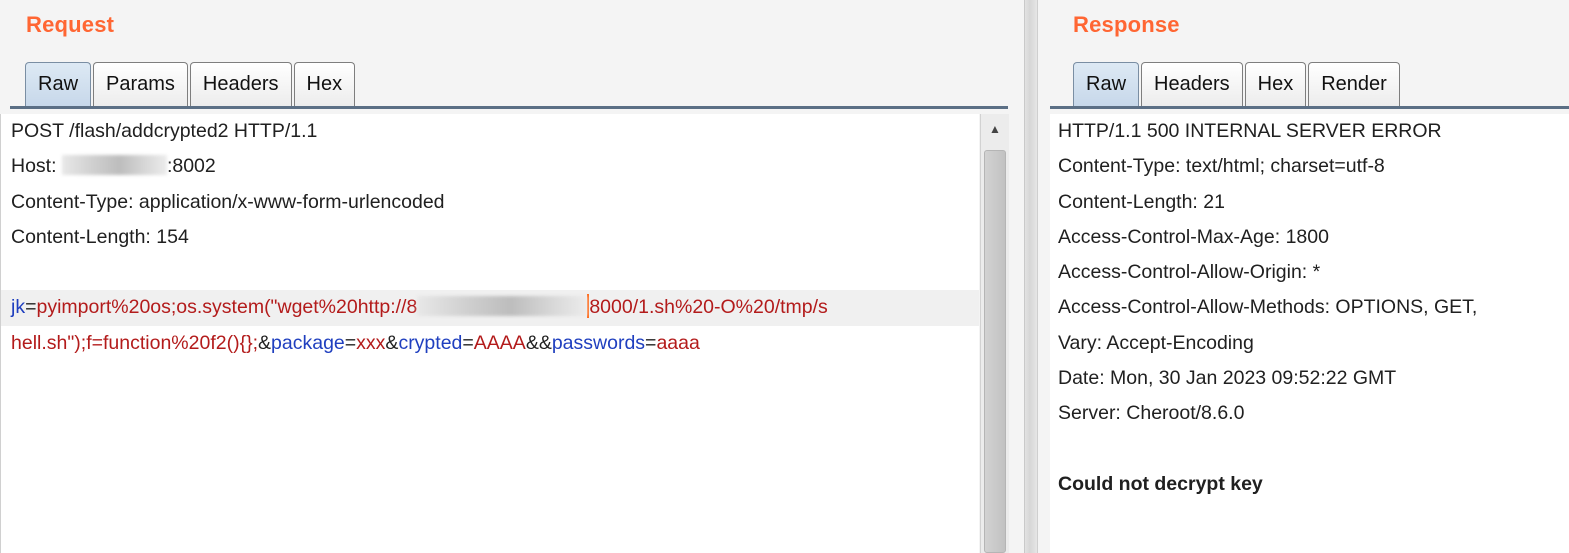  What do you see at coordinates (1160, 483) in the screenshot?
I see `response-body: Could not decrypt key` at bounding box center [1160, 483].